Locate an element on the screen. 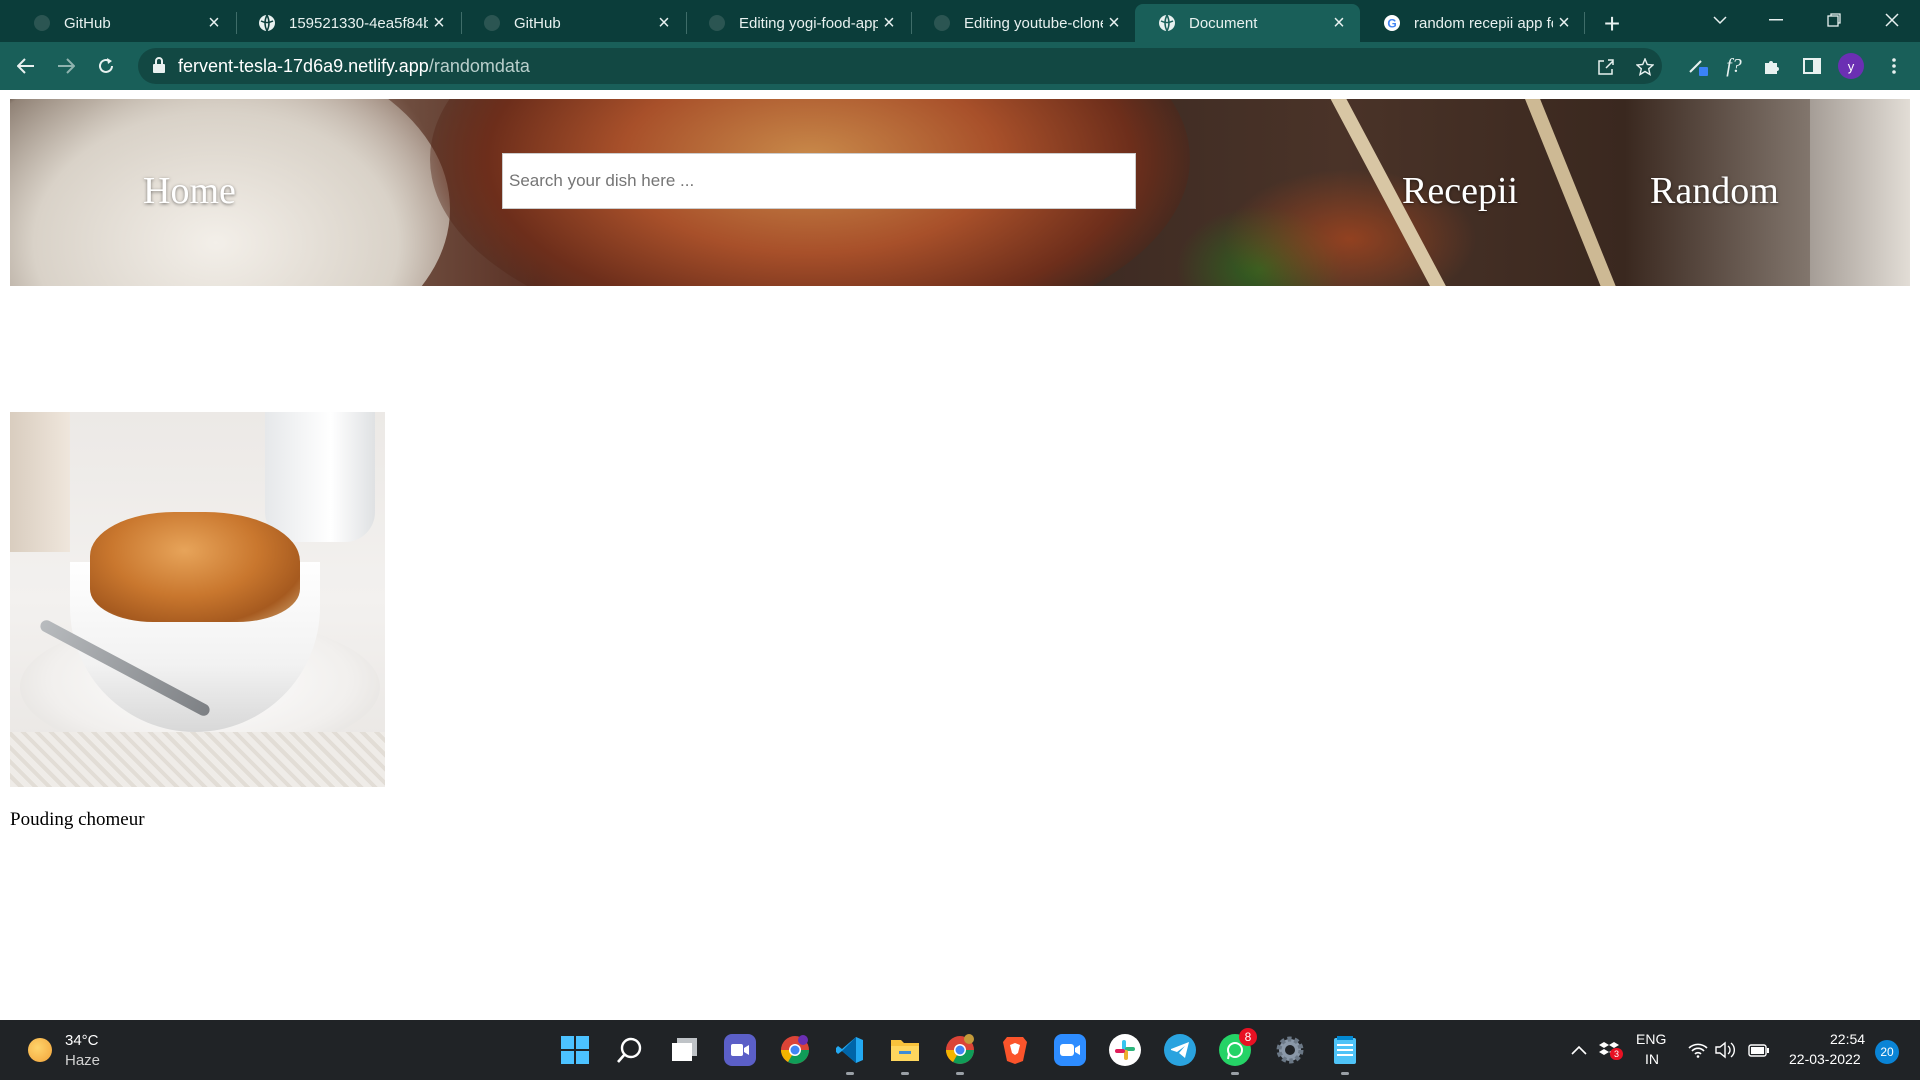  recipe-image is located at coordinates (197, 599).